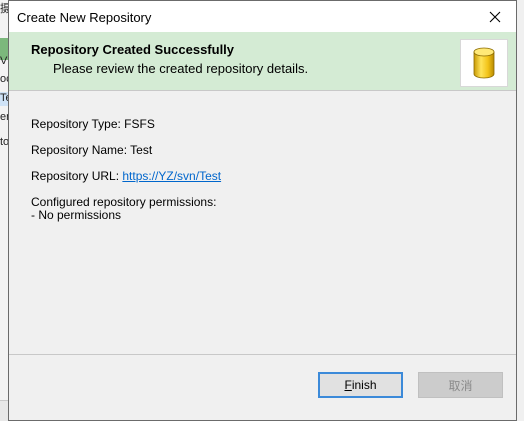 Image resolution: width=524 pixels, height=421 pixels. What do you see at coordinates (4, 98) in the screenshot?
I see `background-text: Te` at bounding box center [4, 98].